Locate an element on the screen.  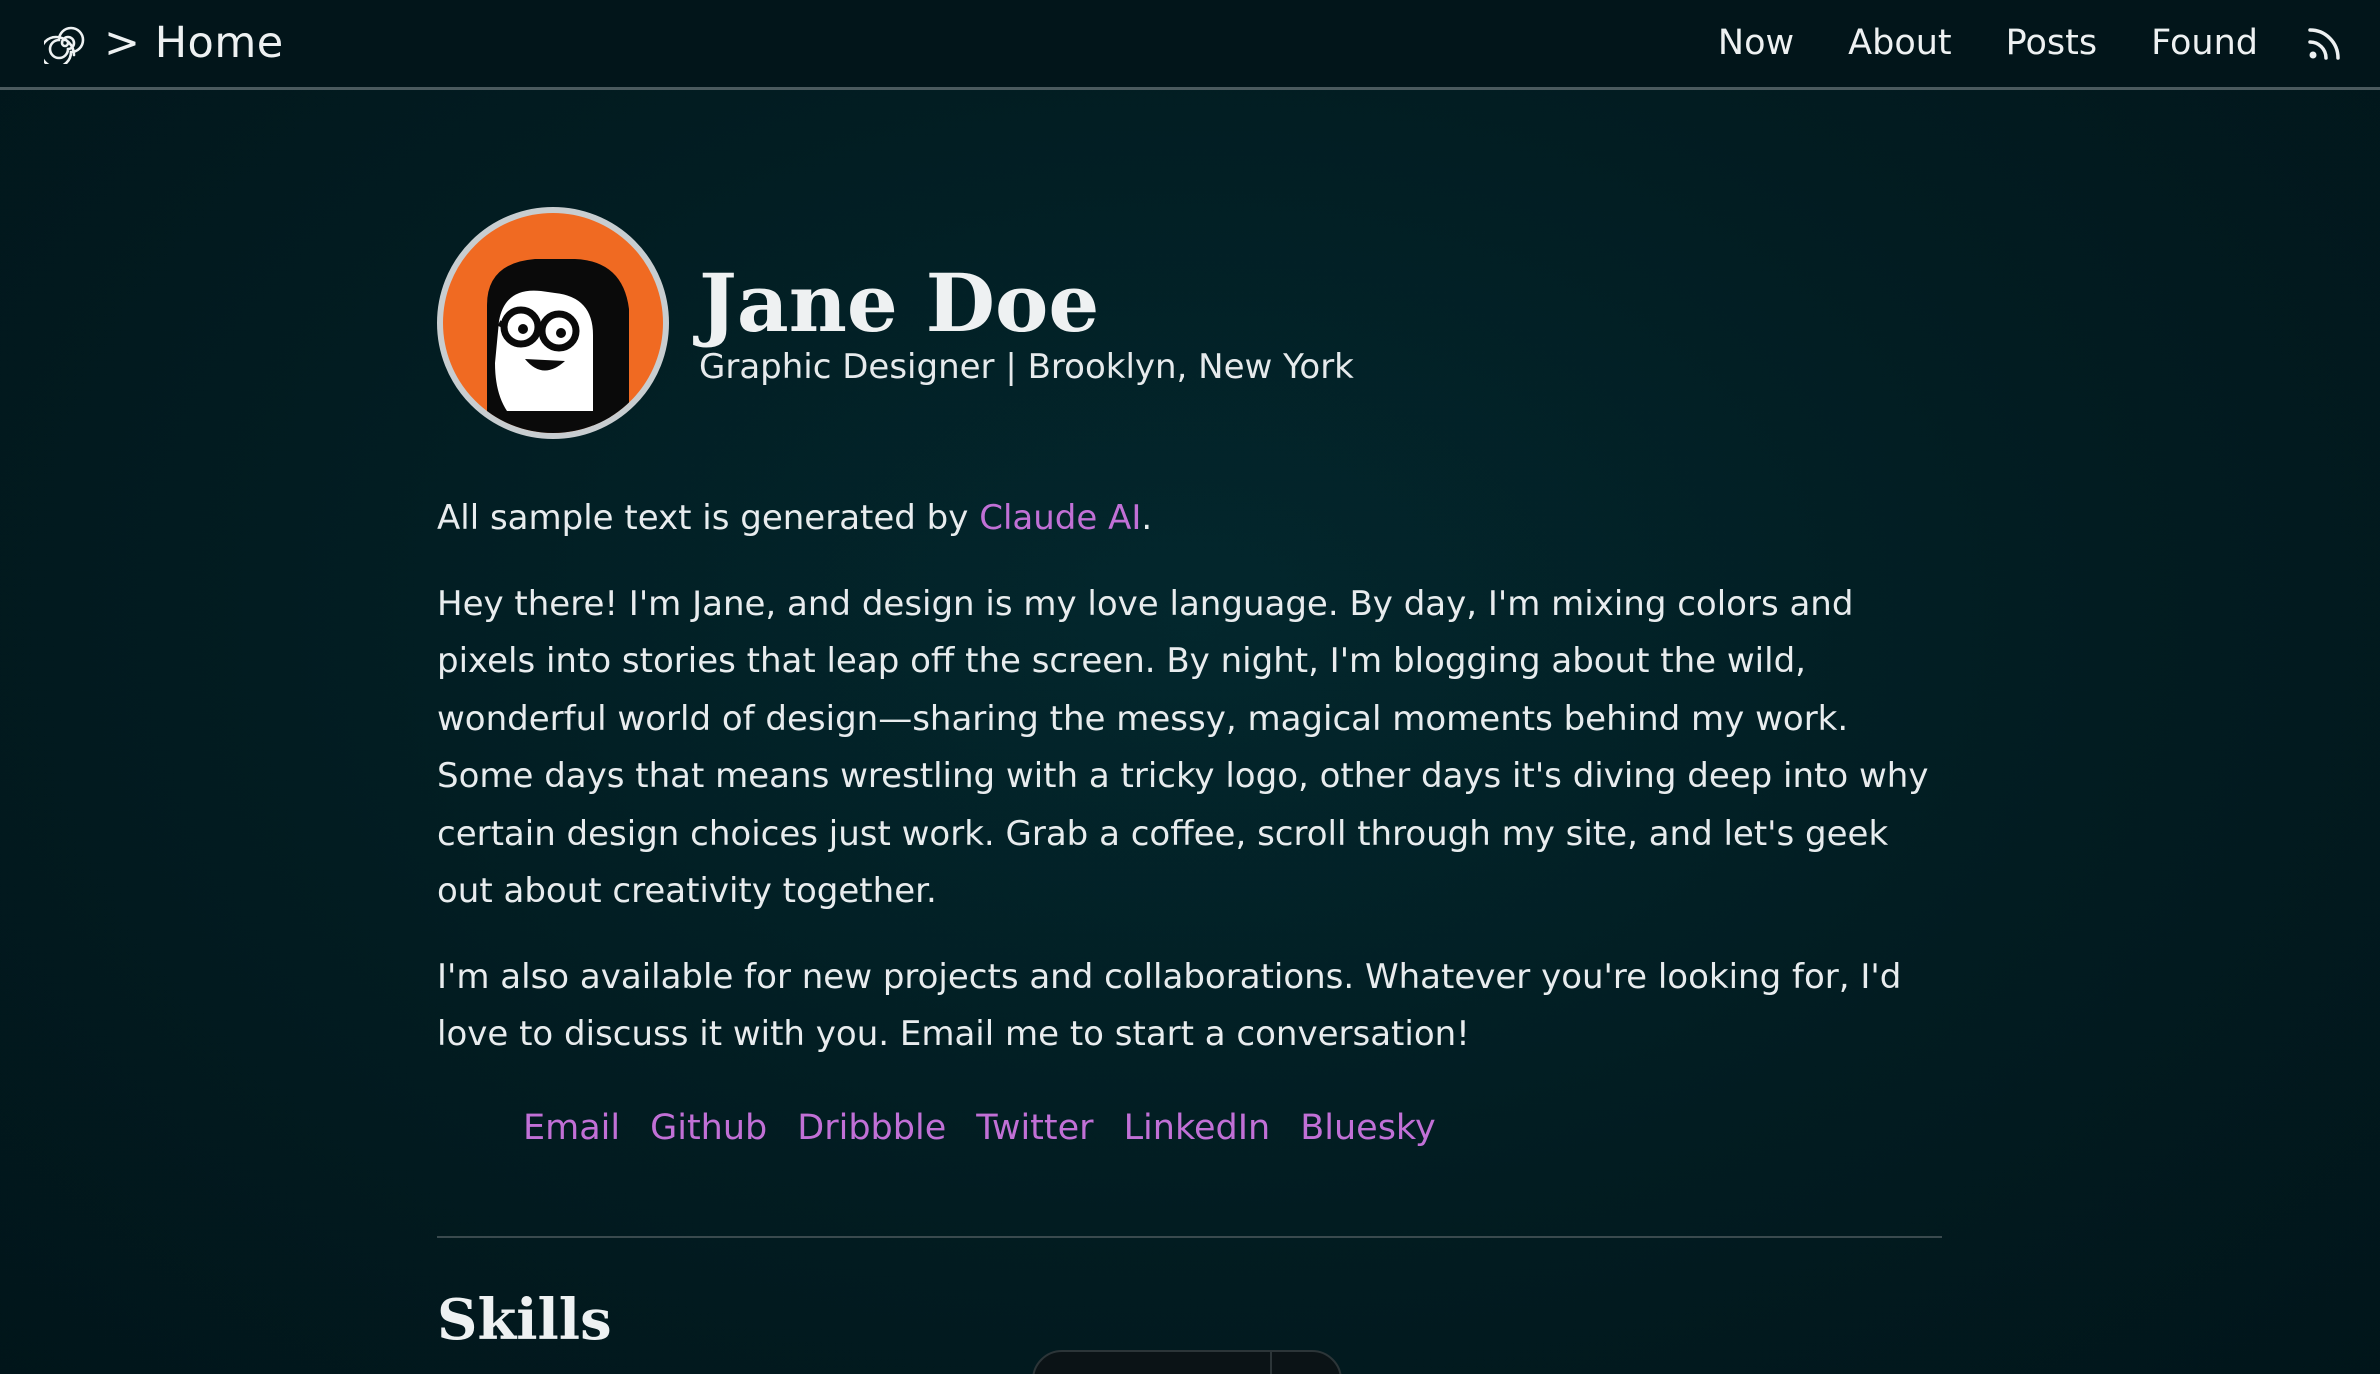
social-link-dribbble: Dribbble is located at coordinates (871, 1128).